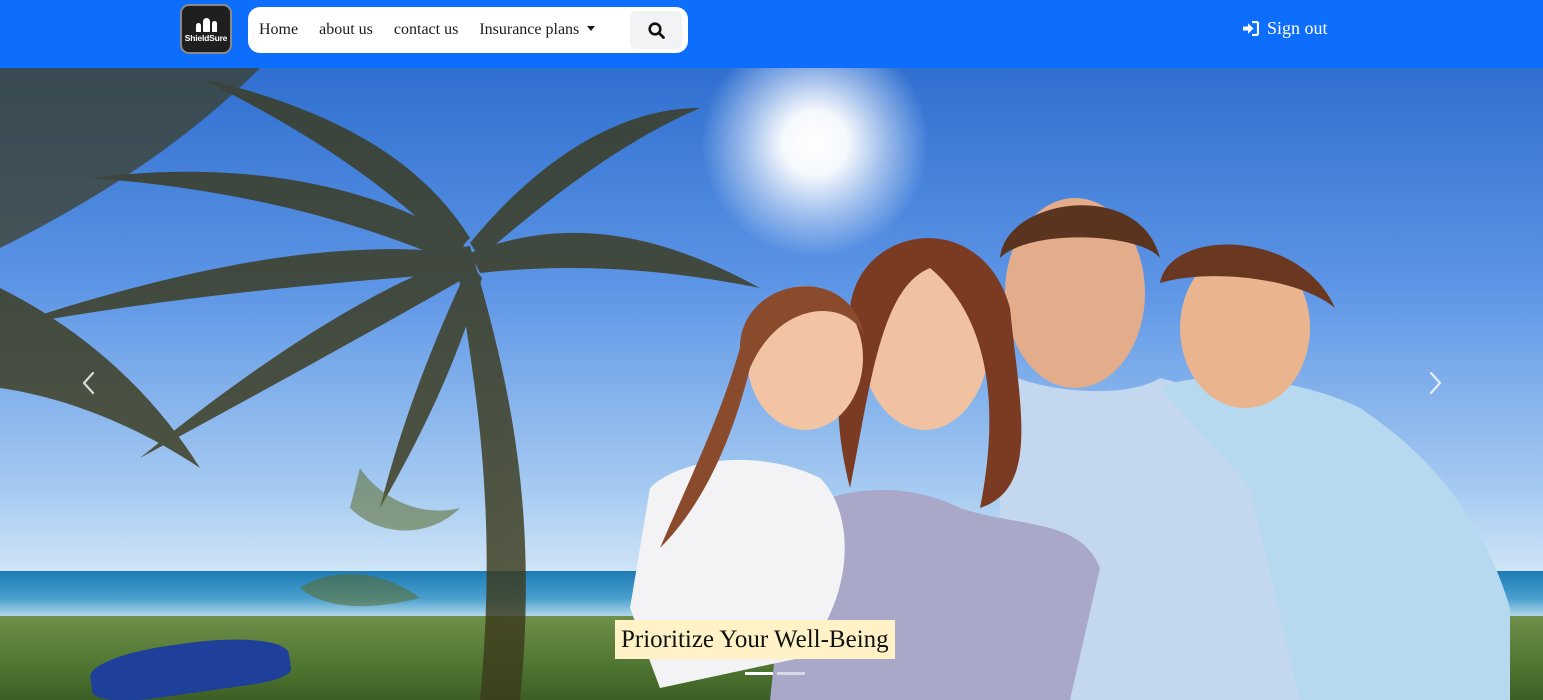 The image size is (1543, 700). Describe the element at coordinates (755, 639) in the screenshot. I see `carousel-caption: Prioritize Your Well-Being` at that location.